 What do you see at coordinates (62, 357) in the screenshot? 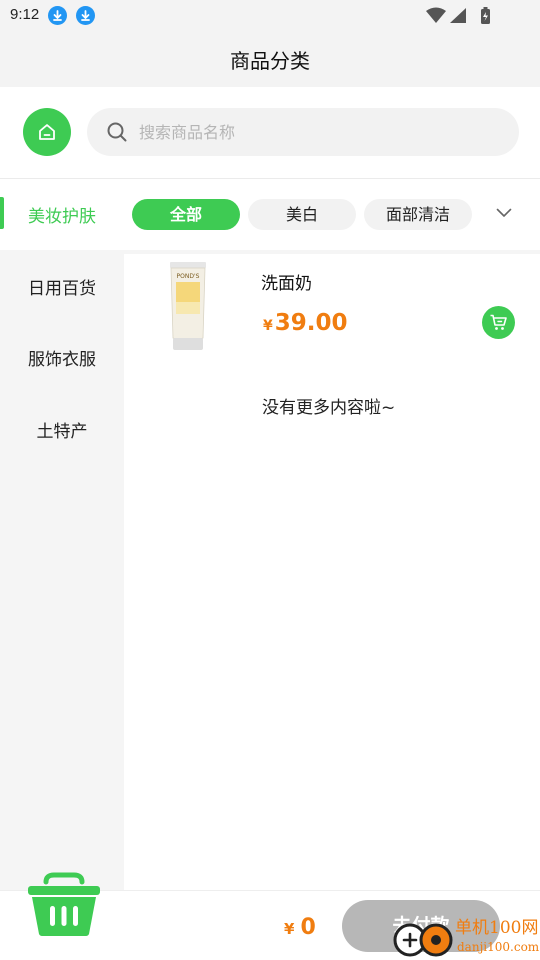
I see `sidebar-item-clothing: 服饰衣服` at bounding box center [62, 357].